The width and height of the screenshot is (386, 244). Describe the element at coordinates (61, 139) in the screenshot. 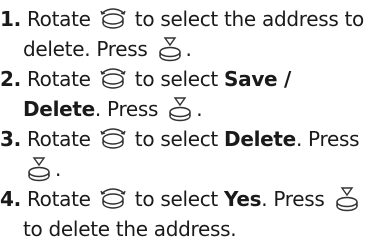

I see `step-3-text-a: Rotate` at that location.